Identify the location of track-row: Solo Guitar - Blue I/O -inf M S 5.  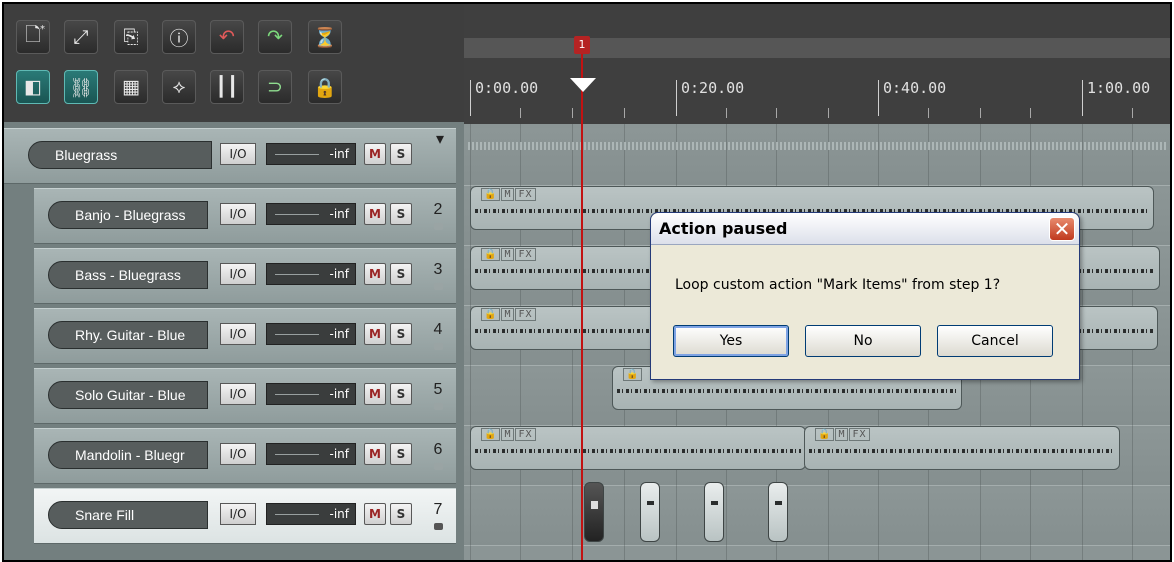
(245, 396).